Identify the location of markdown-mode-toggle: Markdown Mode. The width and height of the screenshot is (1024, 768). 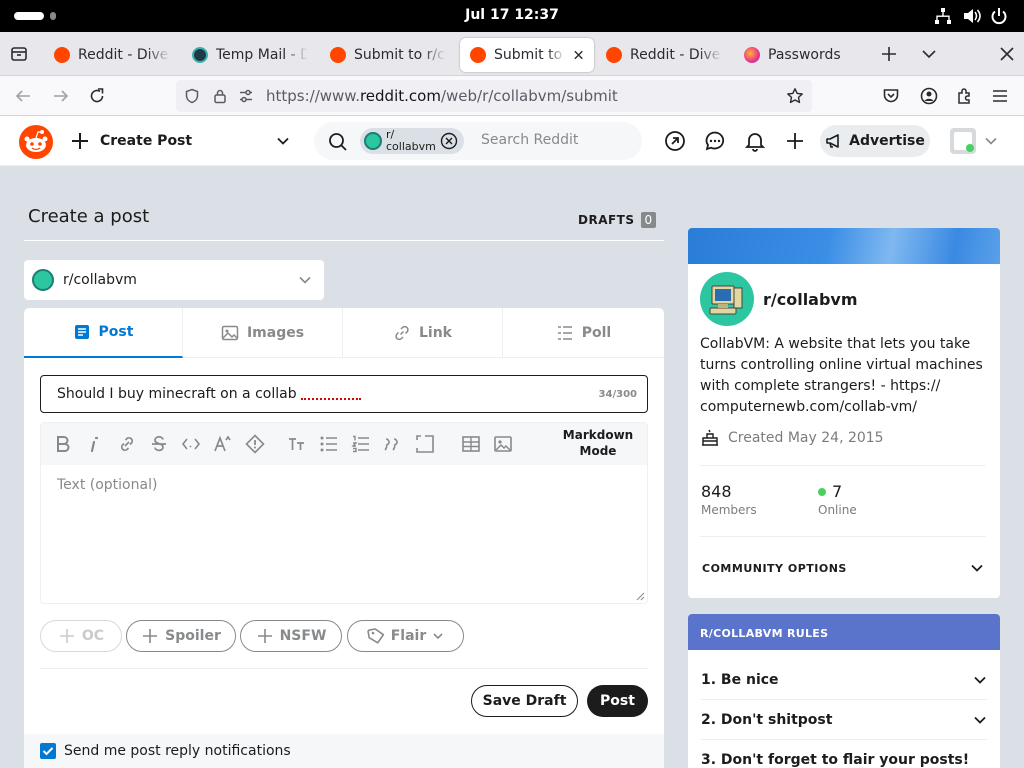
(598, 443).